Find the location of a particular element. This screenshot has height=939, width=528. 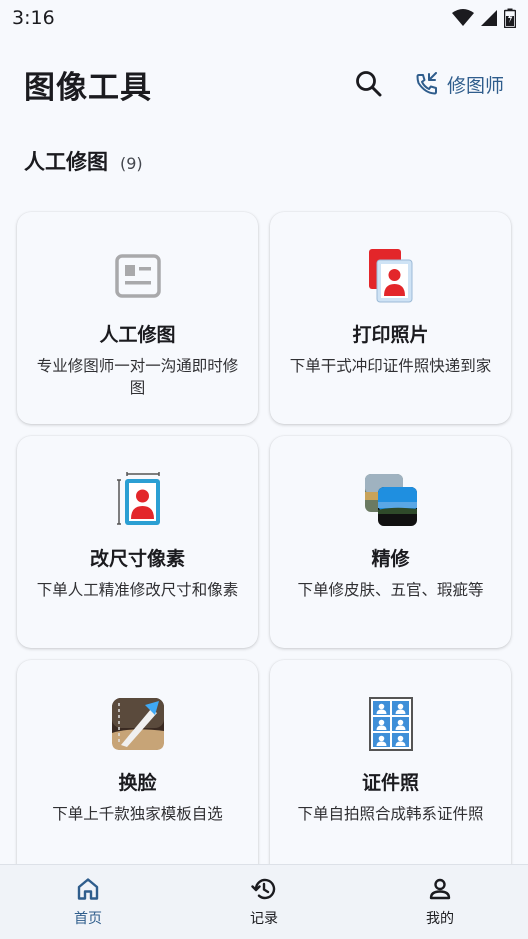

card-desc: 下单干式冲印证件照快递到家 is located at coordinates (390, 366).